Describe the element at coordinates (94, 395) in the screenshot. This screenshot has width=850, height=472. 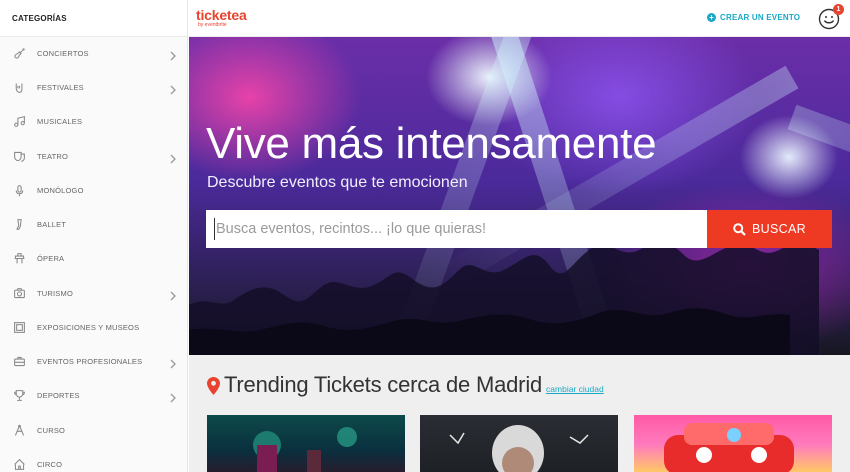
I see `sidebar-item-deportes: DEPORTES` at that location.